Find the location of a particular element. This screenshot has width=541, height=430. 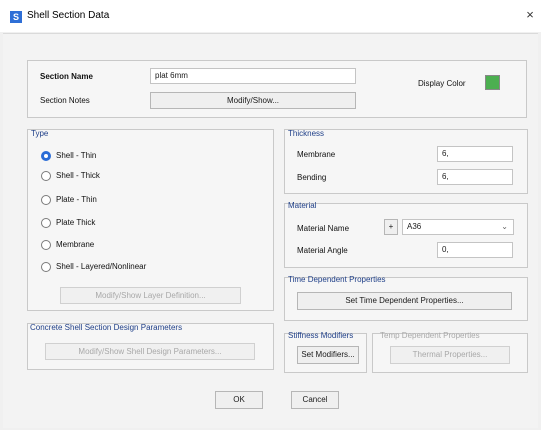

app-icon: S is located at coordinates (16, 17).